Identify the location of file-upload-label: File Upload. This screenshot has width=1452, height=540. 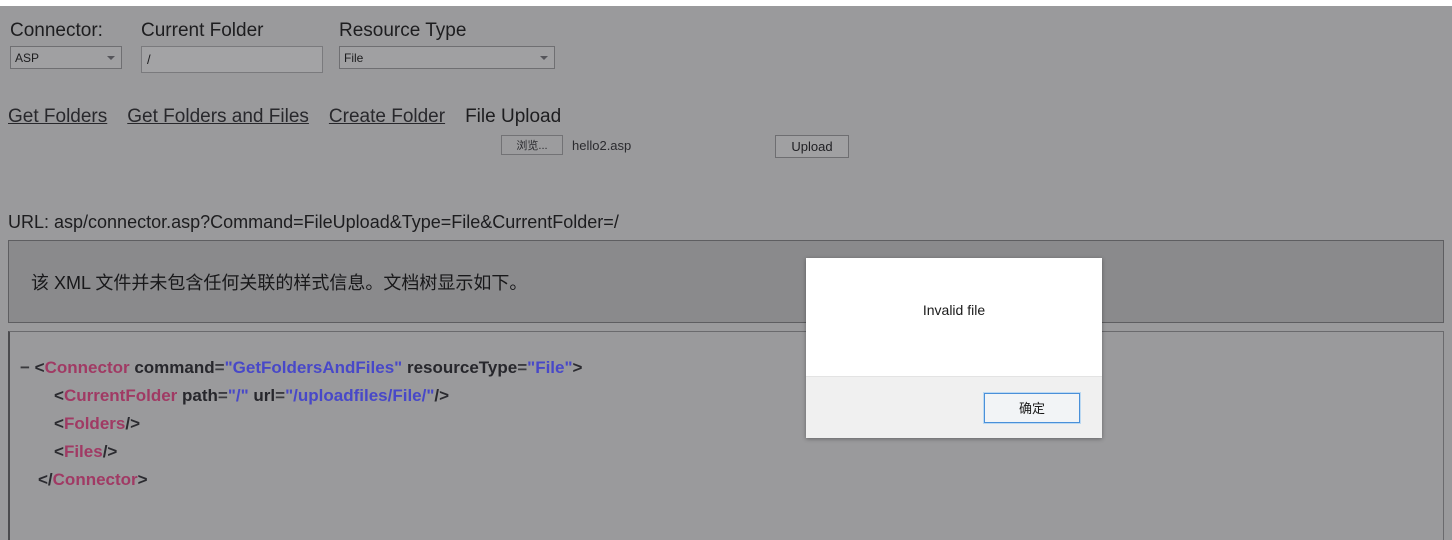
(513, 116).